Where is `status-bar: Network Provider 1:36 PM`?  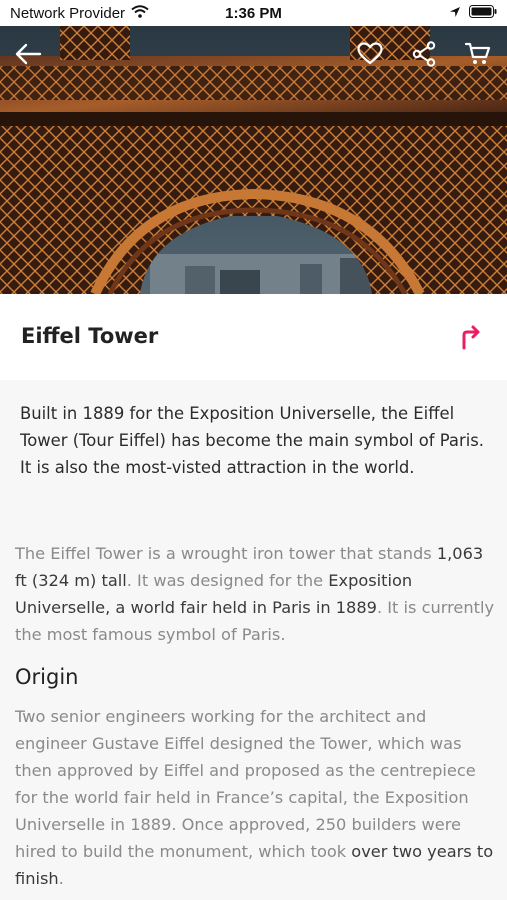
status-bar: Network Provider 1:36 PM is located at coordinates (253, 13).